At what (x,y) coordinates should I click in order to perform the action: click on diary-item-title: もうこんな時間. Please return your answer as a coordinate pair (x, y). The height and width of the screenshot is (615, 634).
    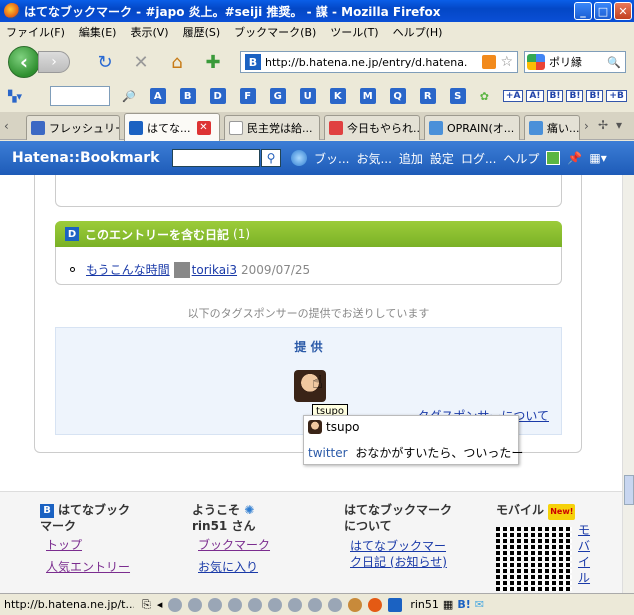
    Looking at the image, I should click on (128, 269).